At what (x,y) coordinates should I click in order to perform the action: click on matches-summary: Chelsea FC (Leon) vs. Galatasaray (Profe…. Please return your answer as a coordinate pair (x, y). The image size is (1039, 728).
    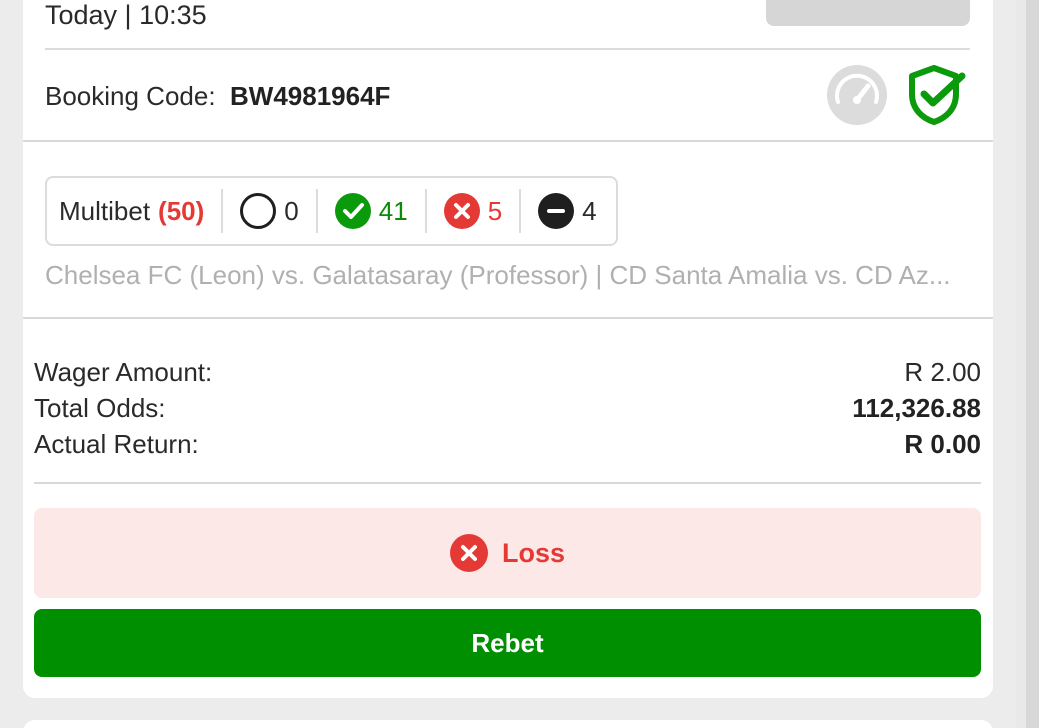
    Looking at the image, I should click on (505, 275).